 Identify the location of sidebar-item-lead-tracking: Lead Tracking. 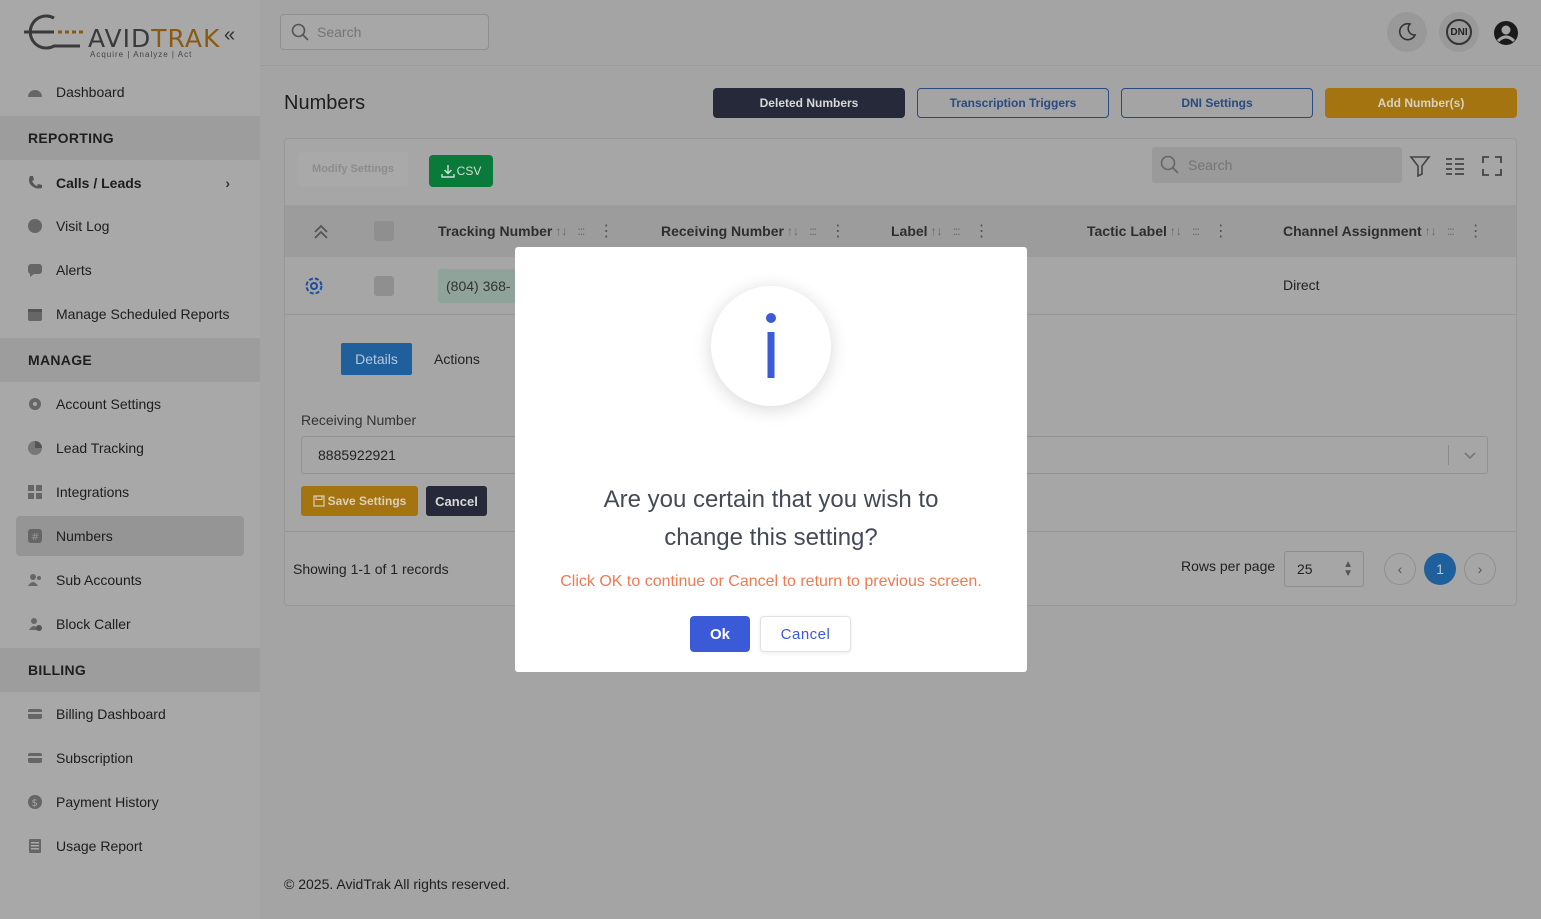
(130, 448).